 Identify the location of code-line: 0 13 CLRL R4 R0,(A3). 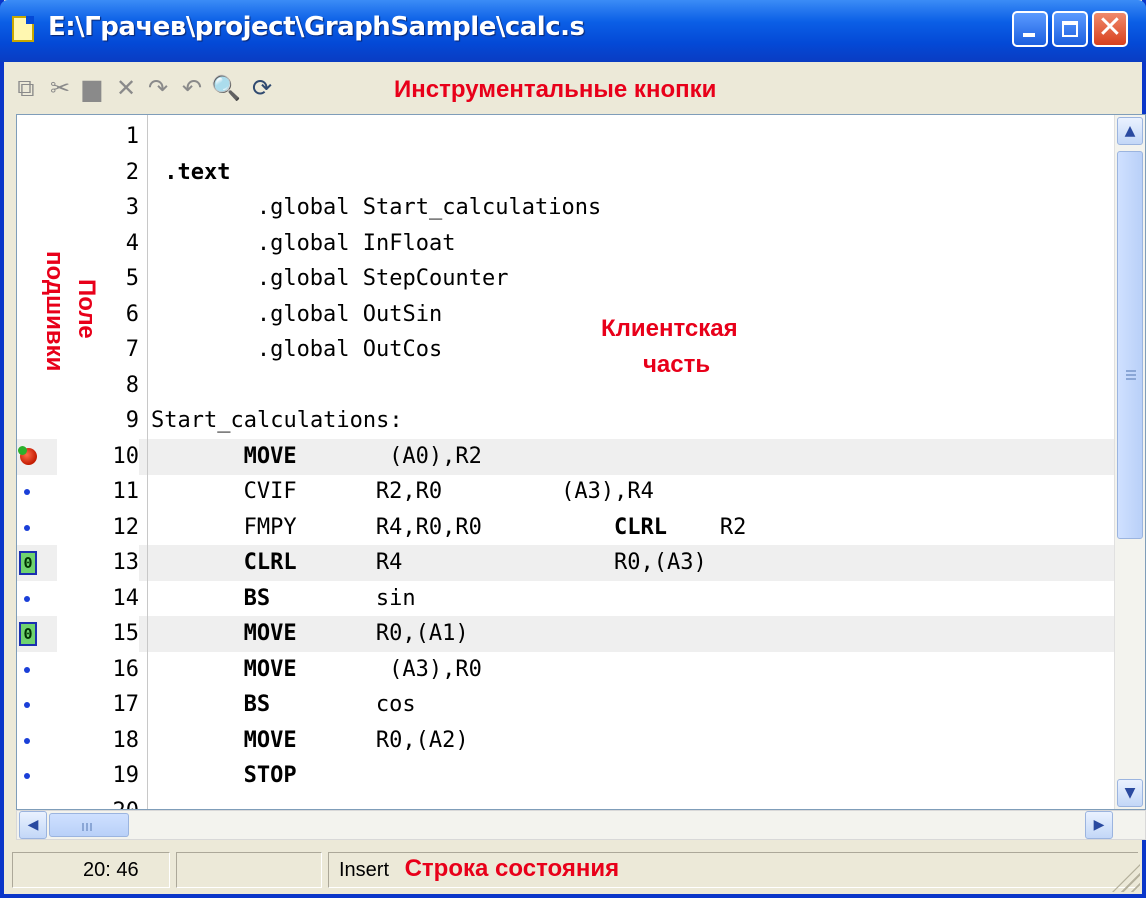
(567, 563).